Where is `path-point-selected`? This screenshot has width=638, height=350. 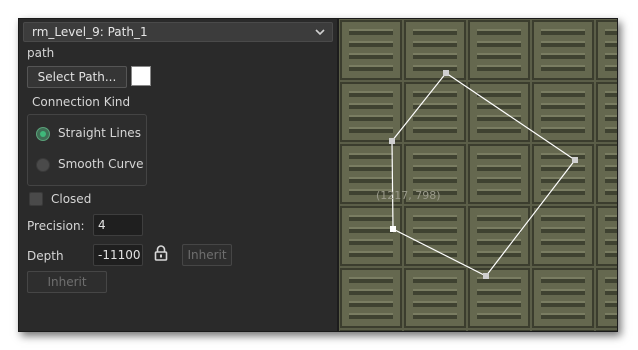
path-point-selected is located at coordinates (393, 229).